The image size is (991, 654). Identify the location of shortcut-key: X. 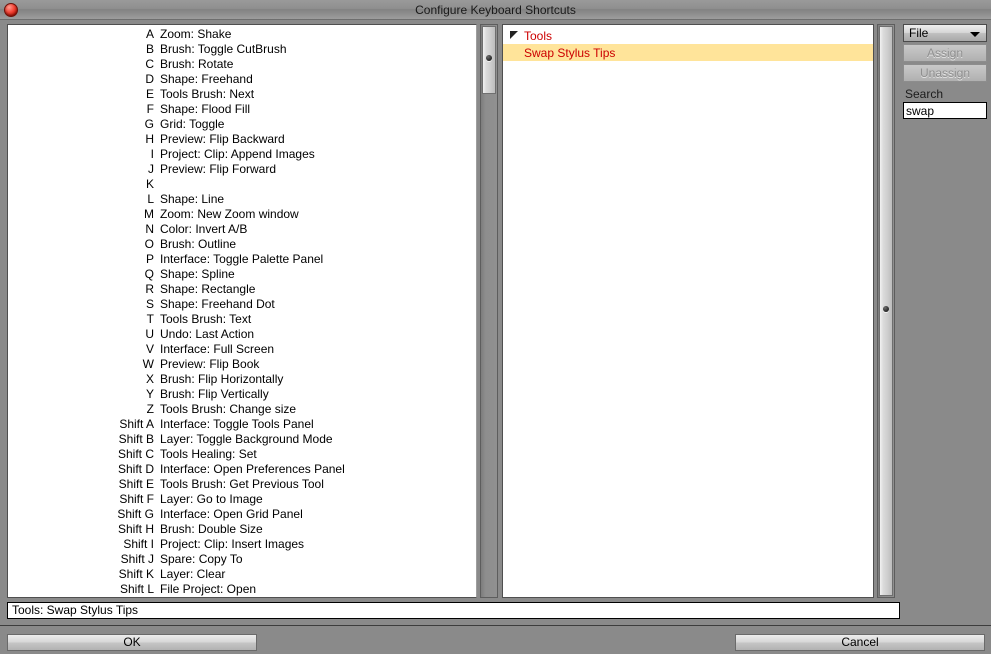
(149, 378).